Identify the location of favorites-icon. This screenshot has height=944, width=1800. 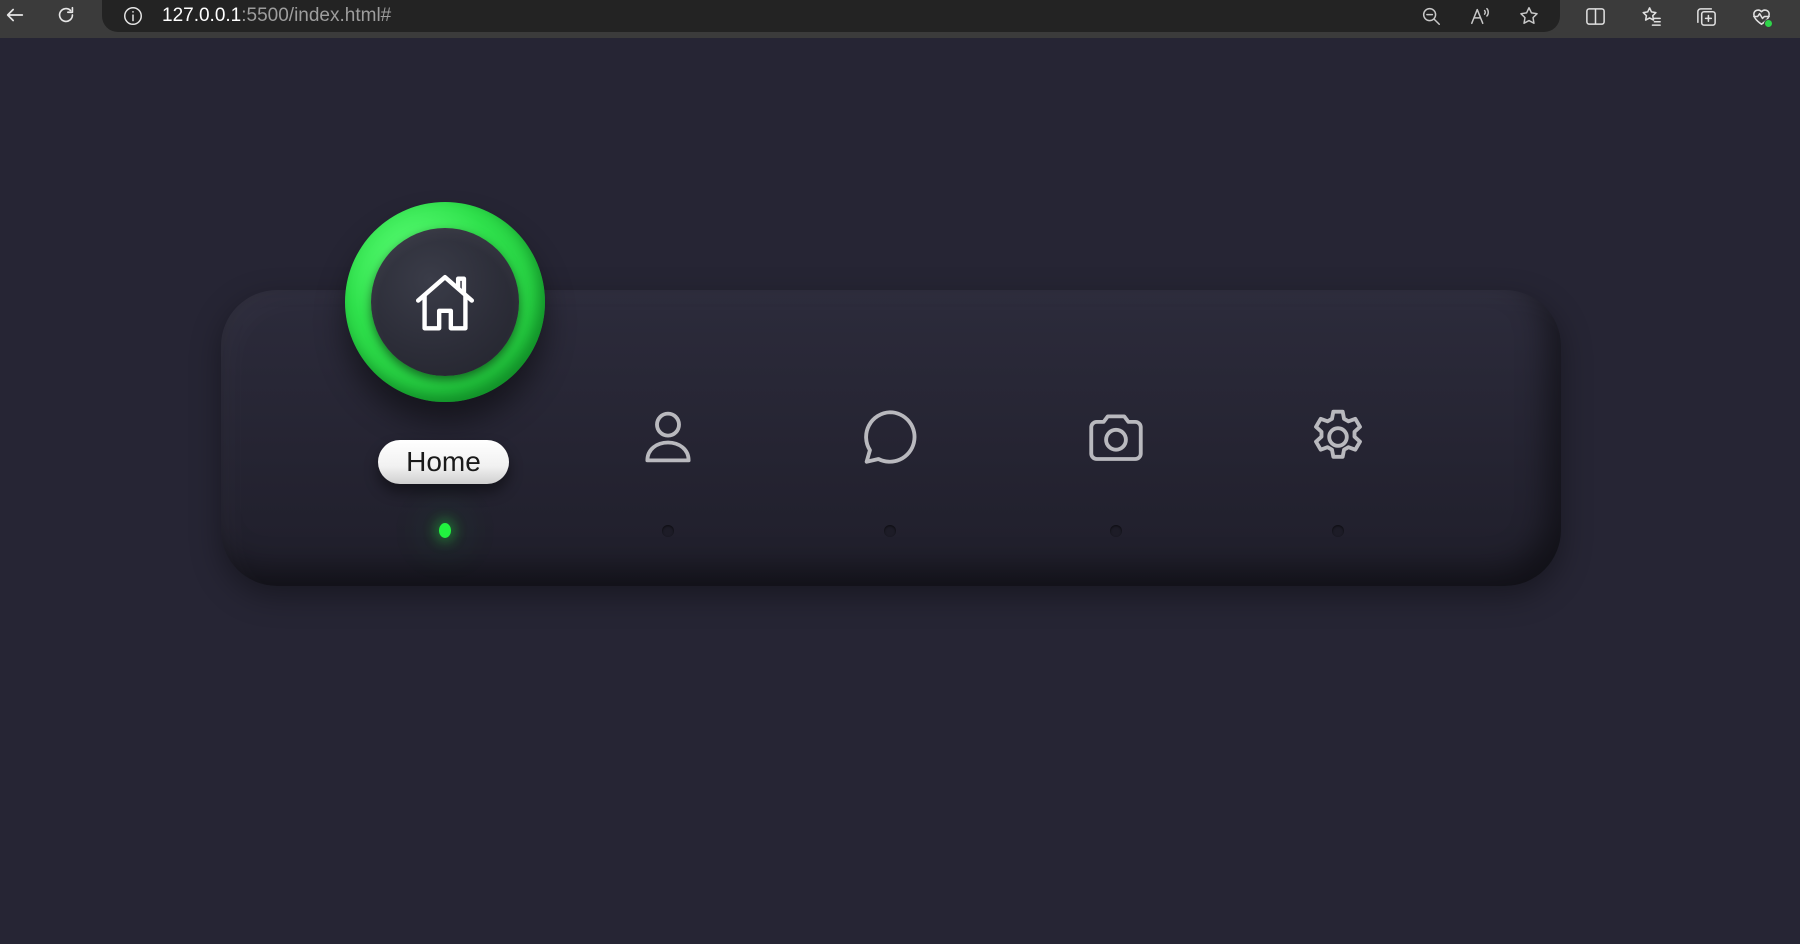
(1651, 16).